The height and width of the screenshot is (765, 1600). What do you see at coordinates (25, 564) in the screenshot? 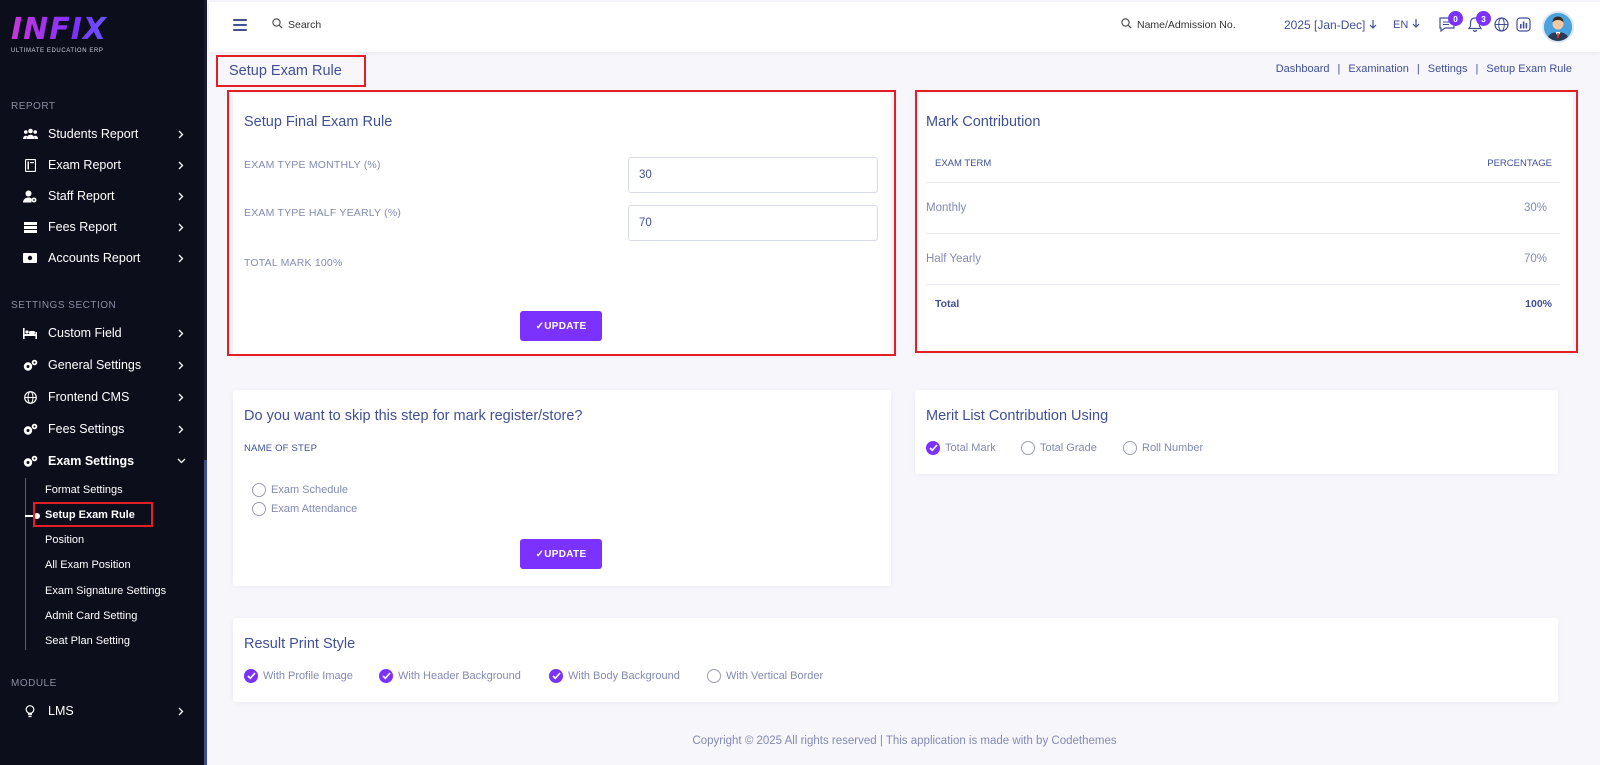
I see `submenu-line` at bounding box center [25, 564].